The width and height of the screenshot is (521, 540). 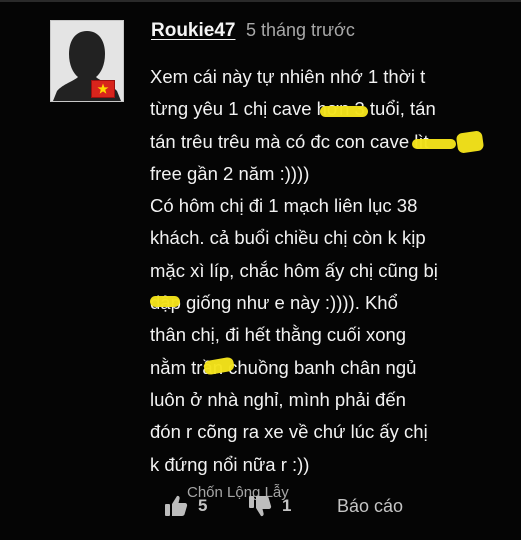 I want to click on like-button, so click(x=176, y=508).